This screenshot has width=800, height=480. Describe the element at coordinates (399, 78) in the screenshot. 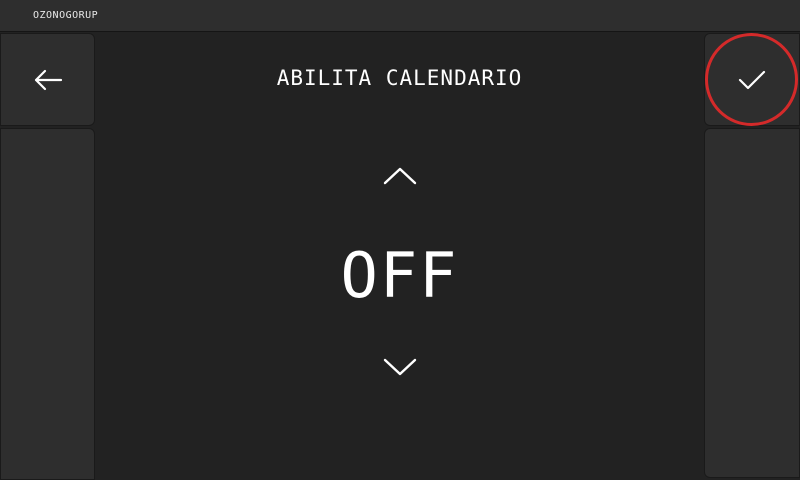

I see `page-title: ABILITA CALENDARIO` at that location.